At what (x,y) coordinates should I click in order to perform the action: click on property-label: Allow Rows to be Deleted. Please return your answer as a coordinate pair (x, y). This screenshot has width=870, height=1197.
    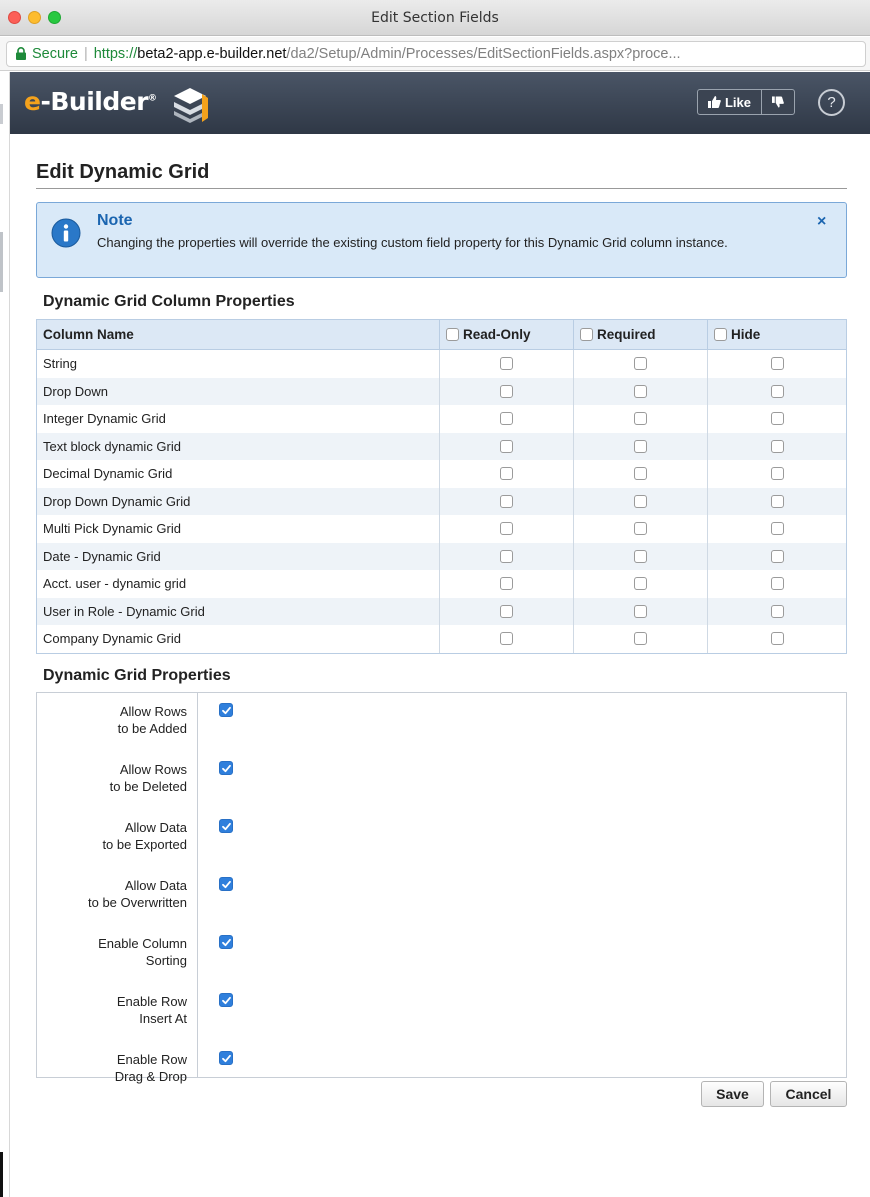
    Looking at the image, I should click on (112, 778).